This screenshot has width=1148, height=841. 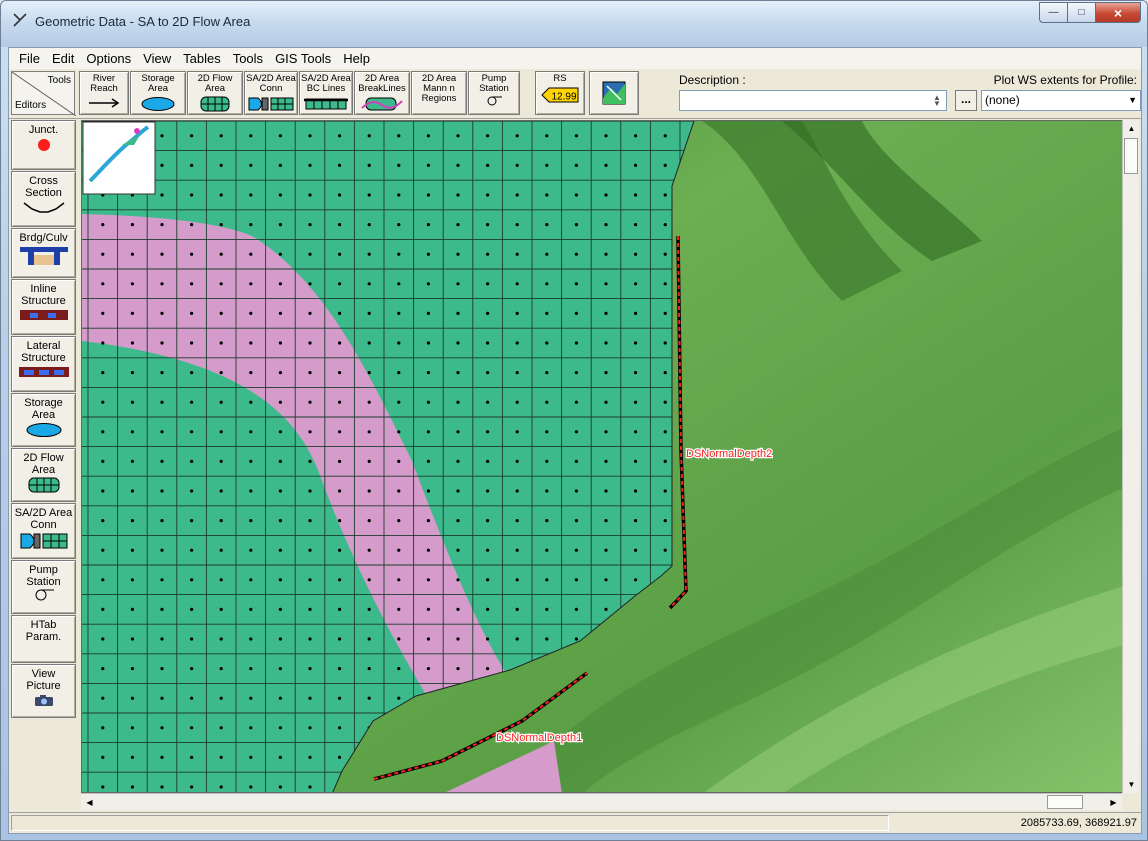 What do you see at coordinates (158, 104) in the screenshot?
I see `storage-area-icon` at bounding box center [158, 104].